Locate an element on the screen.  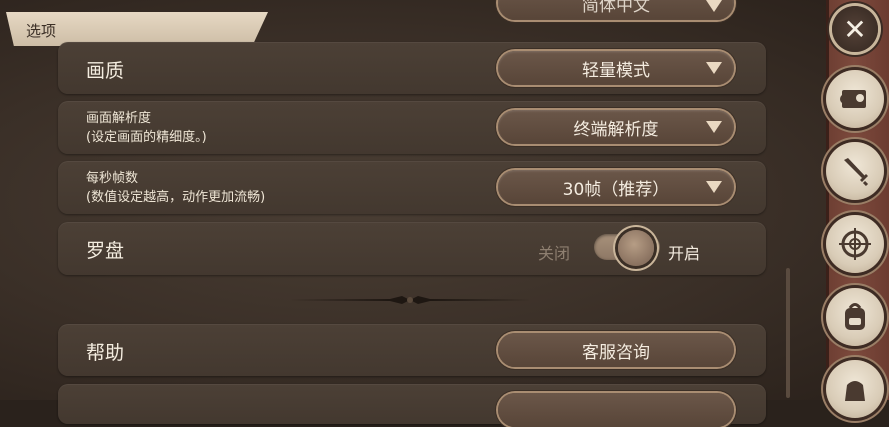
sword-icon is located at coordinates (856, 172).